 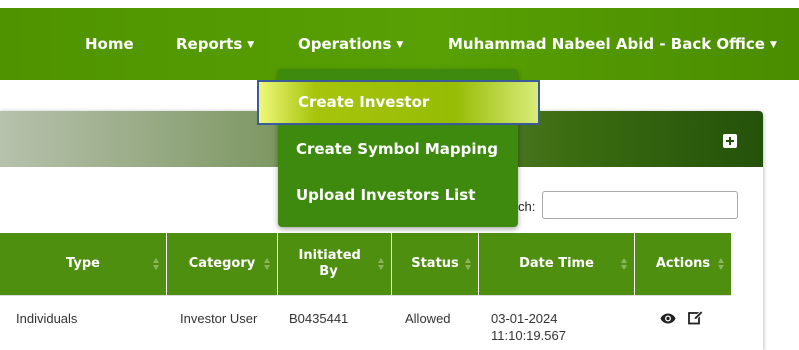 I want to click on header-divider, so click(x=365, y=295).